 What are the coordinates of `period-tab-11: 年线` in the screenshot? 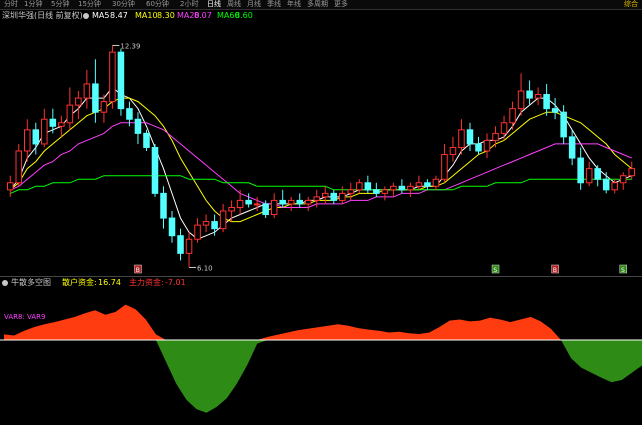 It's located at (294, 4).